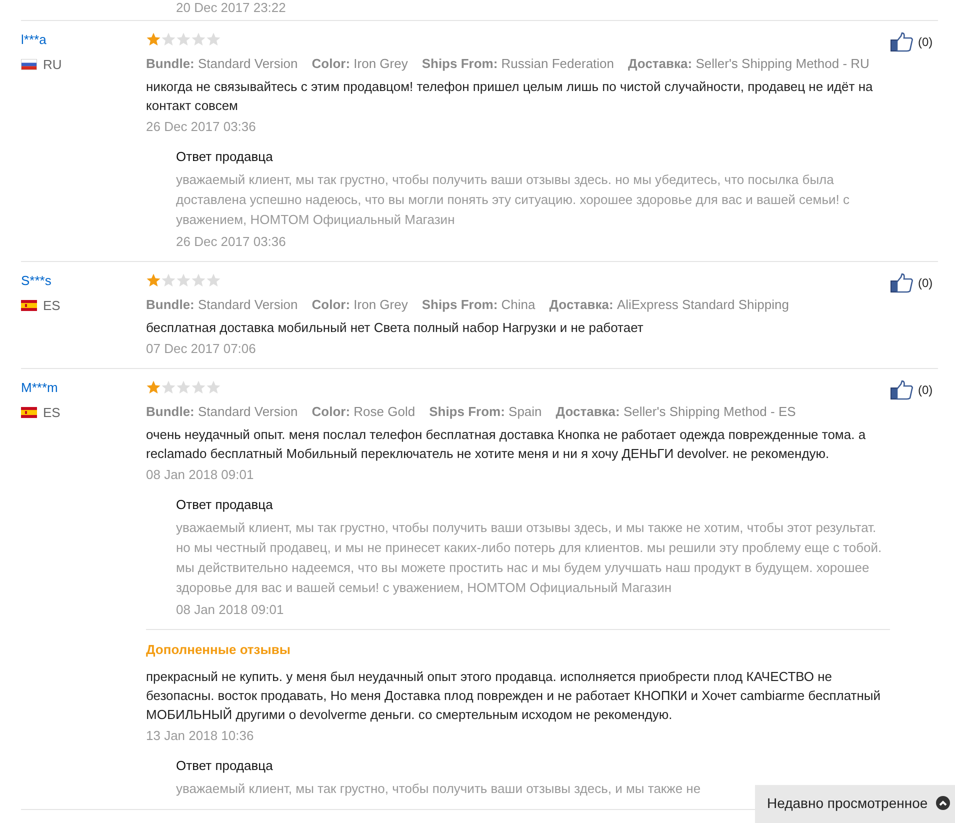  I want to click on product-attribute: Color: Rose Gold, so click(364, 411).